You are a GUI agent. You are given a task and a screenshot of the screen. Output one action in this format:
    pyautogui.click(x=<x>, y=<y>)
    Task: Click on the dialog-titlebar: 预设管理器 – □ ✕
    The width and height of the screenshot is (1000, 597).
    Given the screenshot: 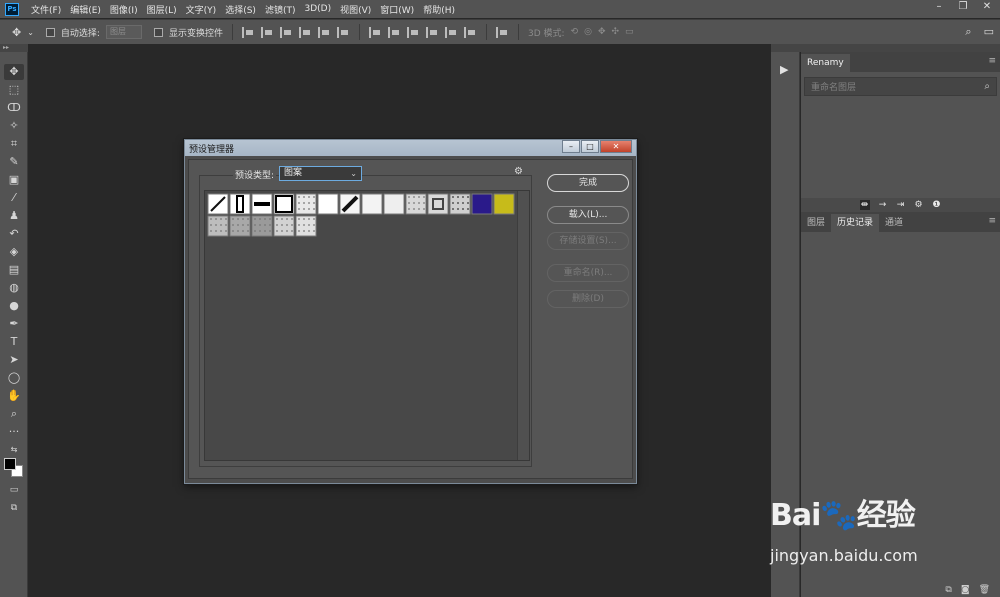 What is the action you would take?
    pyautogui.click(x=410, y=148)
    